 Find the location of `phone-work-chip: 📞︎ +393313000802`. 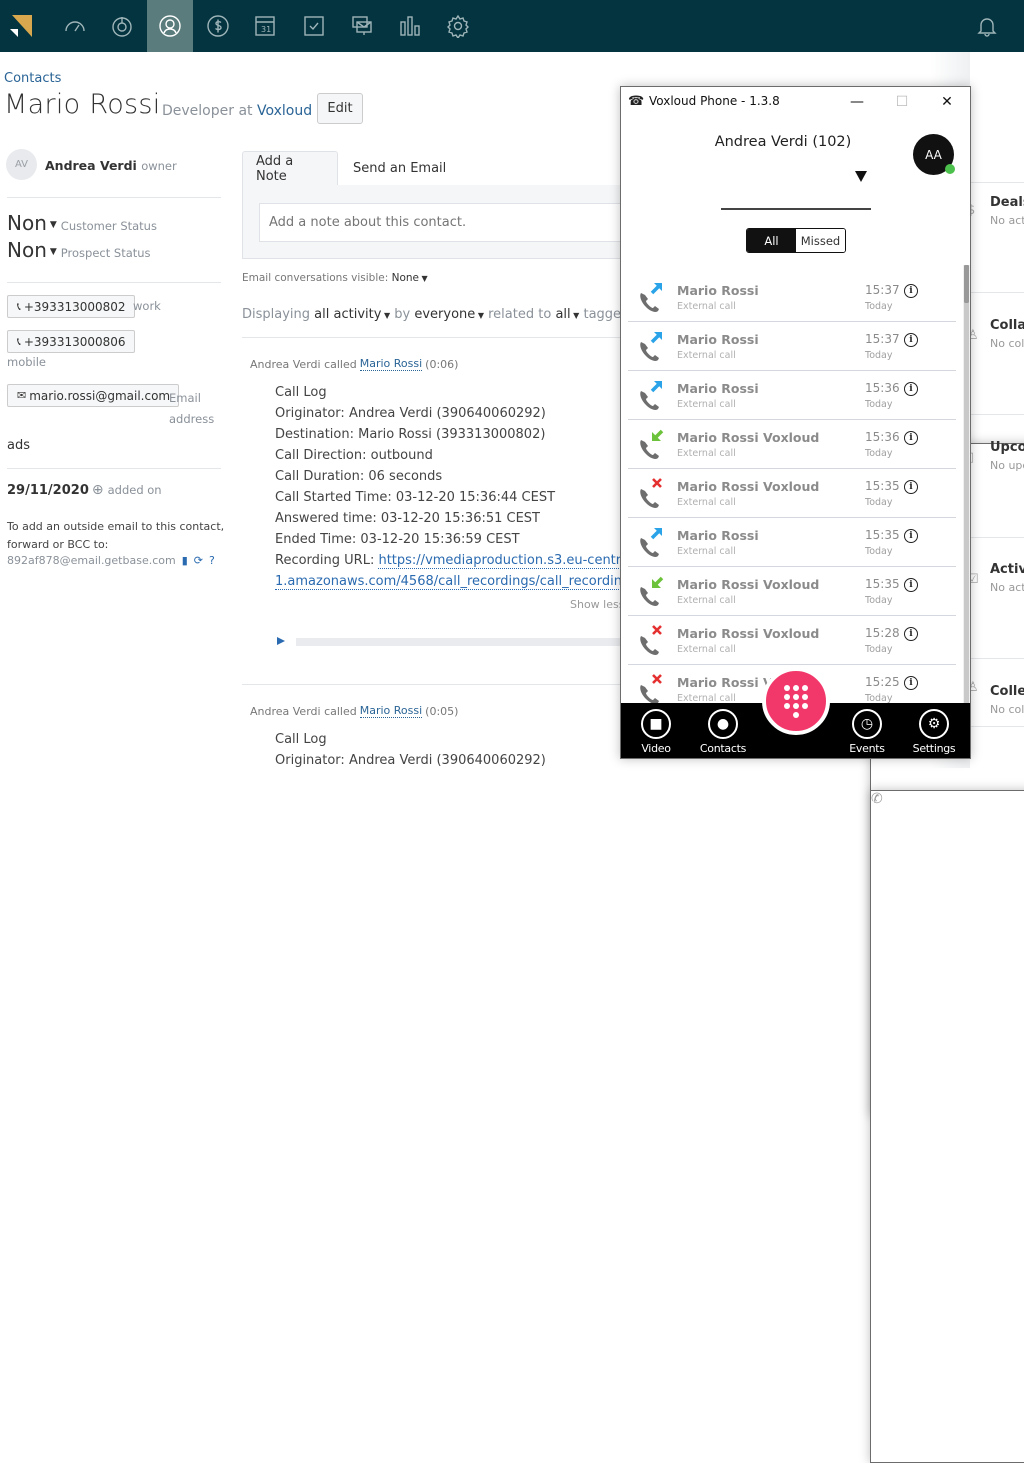

phone-work-chip: 📞︎ +393313000802 is located at coordinates (71, 306).